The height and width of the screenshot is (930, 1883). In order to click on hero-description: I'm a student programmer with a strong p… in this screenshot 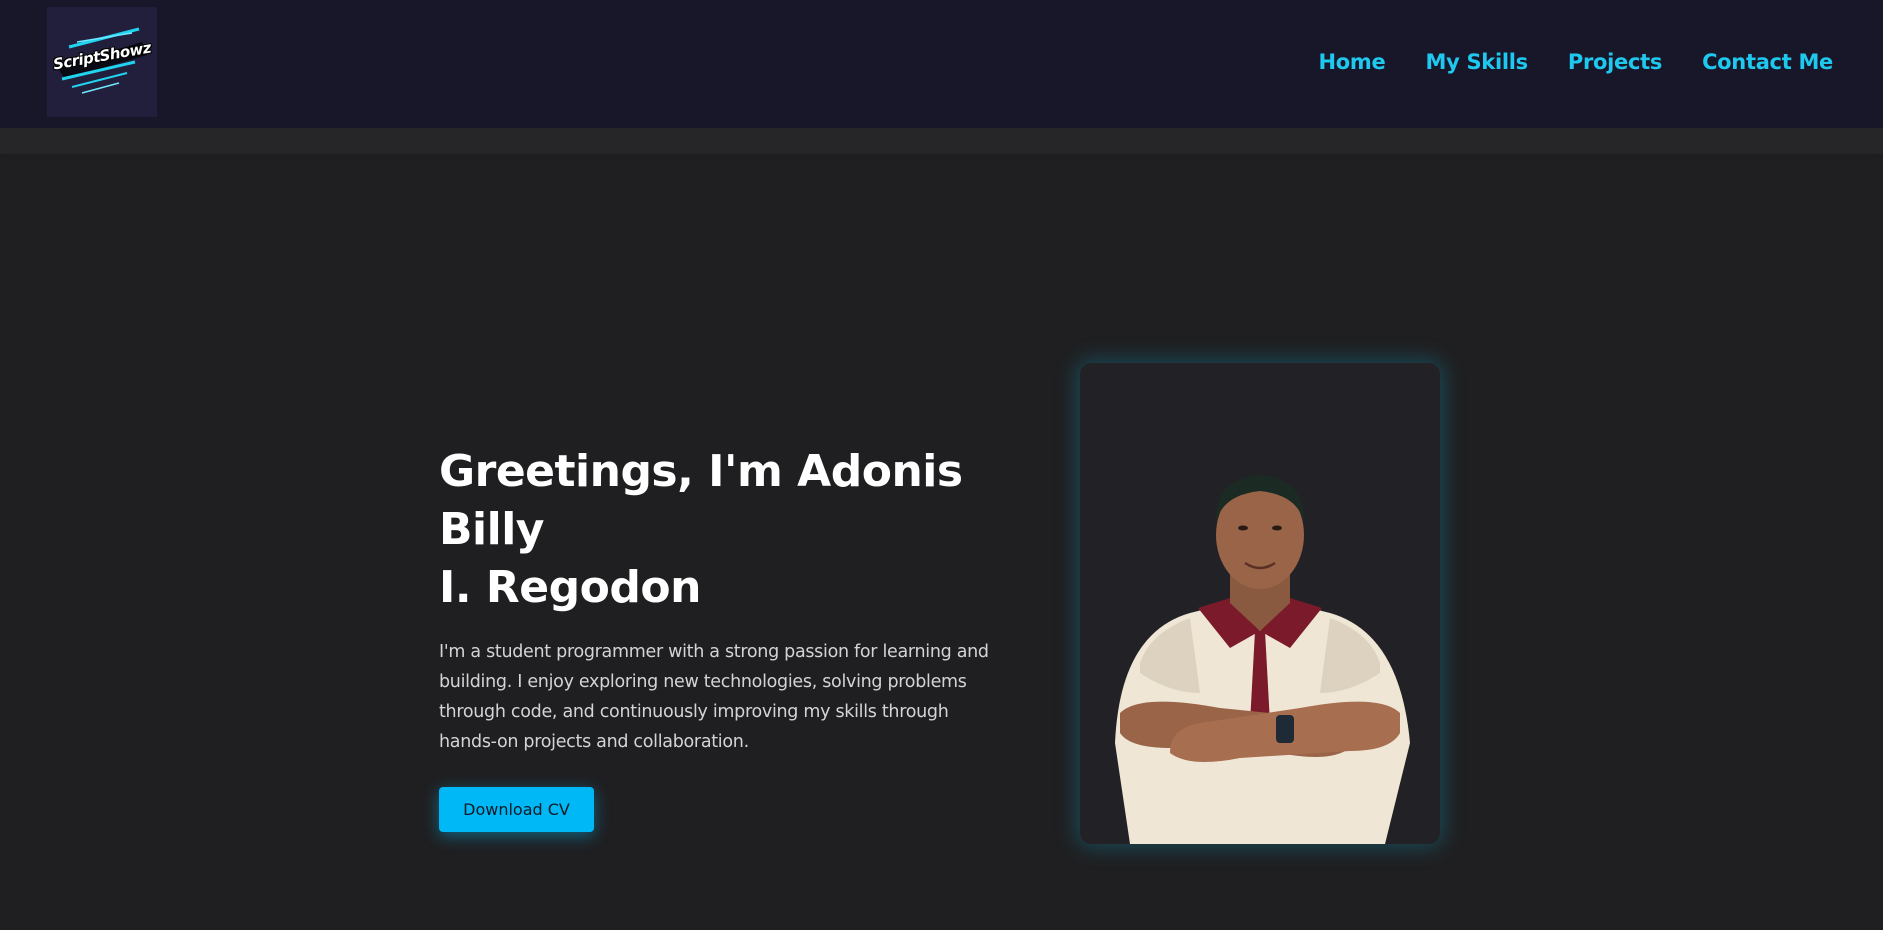, I will do `click(714, 697)`.